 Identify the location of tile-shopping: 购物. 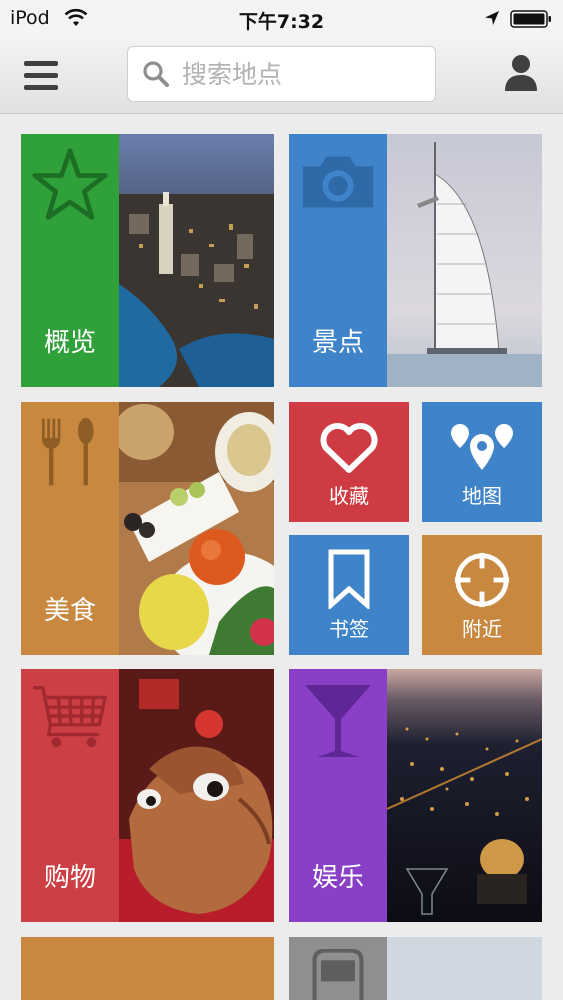
(147, 795).